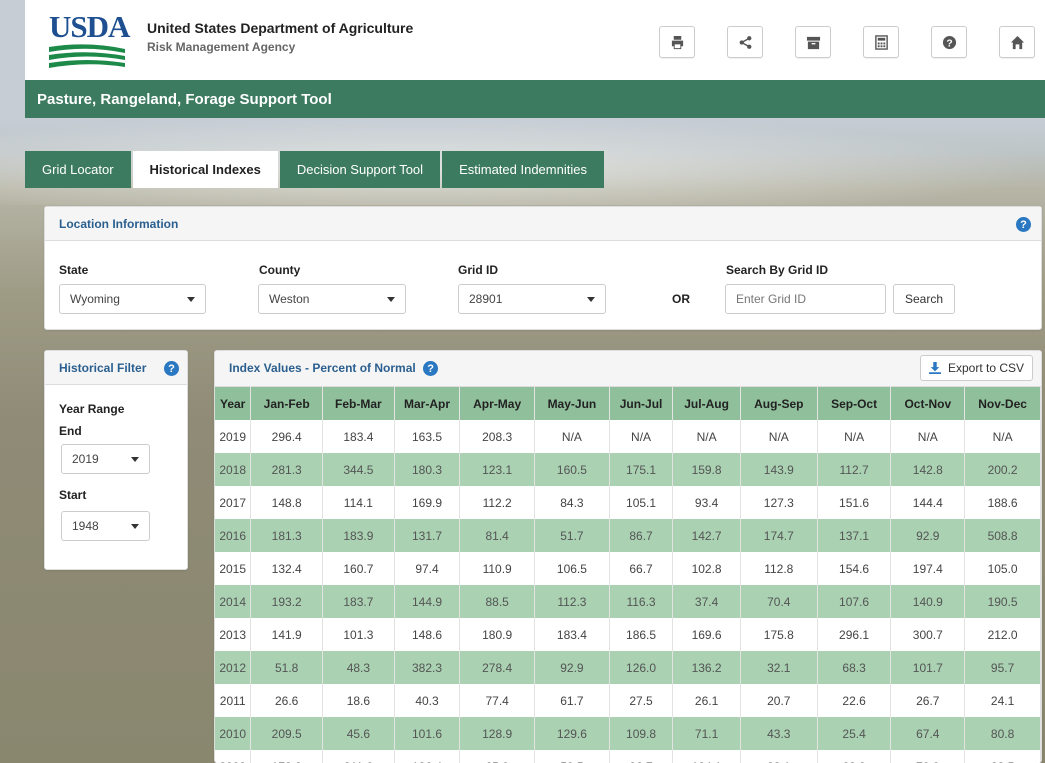 The height and width of the screenshot is (763, 1045). What do you see at coordinates (881, 42) in the screenshot?
I see `calculator-button` at bounding box center [881, 42].